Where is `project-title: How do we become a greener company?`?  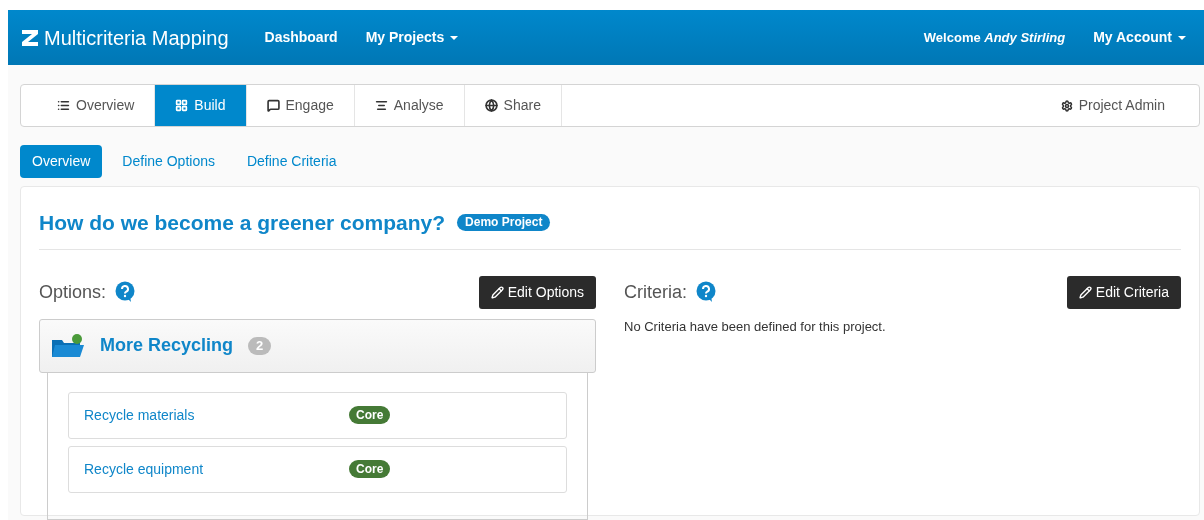 project-title: How do we become a greener company? is located at coordinates (242, 223).